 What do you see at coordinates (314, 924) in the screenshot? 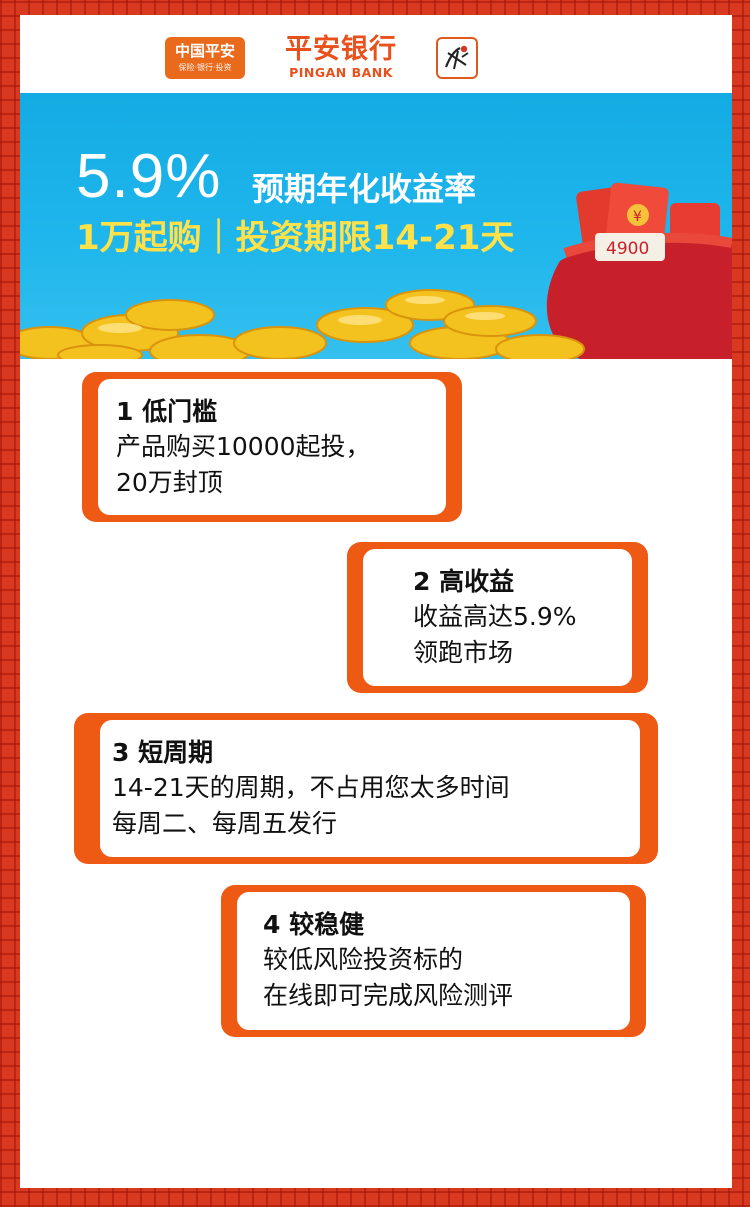
I see `feature-title: 4 较稳健` at bounding box center [314, 924].